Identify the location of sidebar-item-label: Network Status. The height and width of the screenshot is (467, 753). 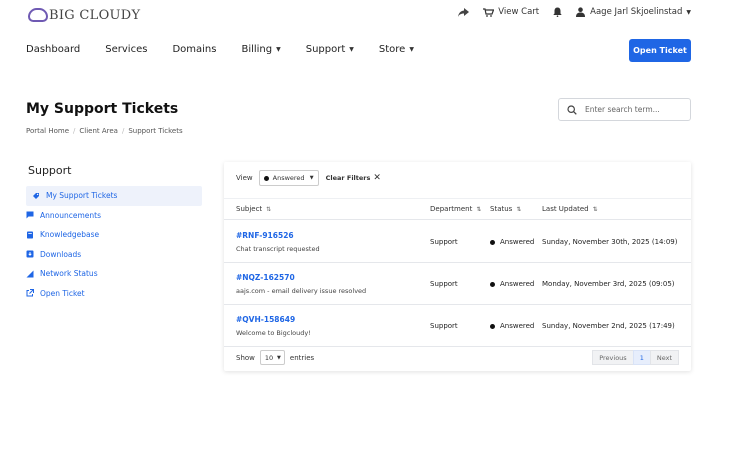
(69, 274).